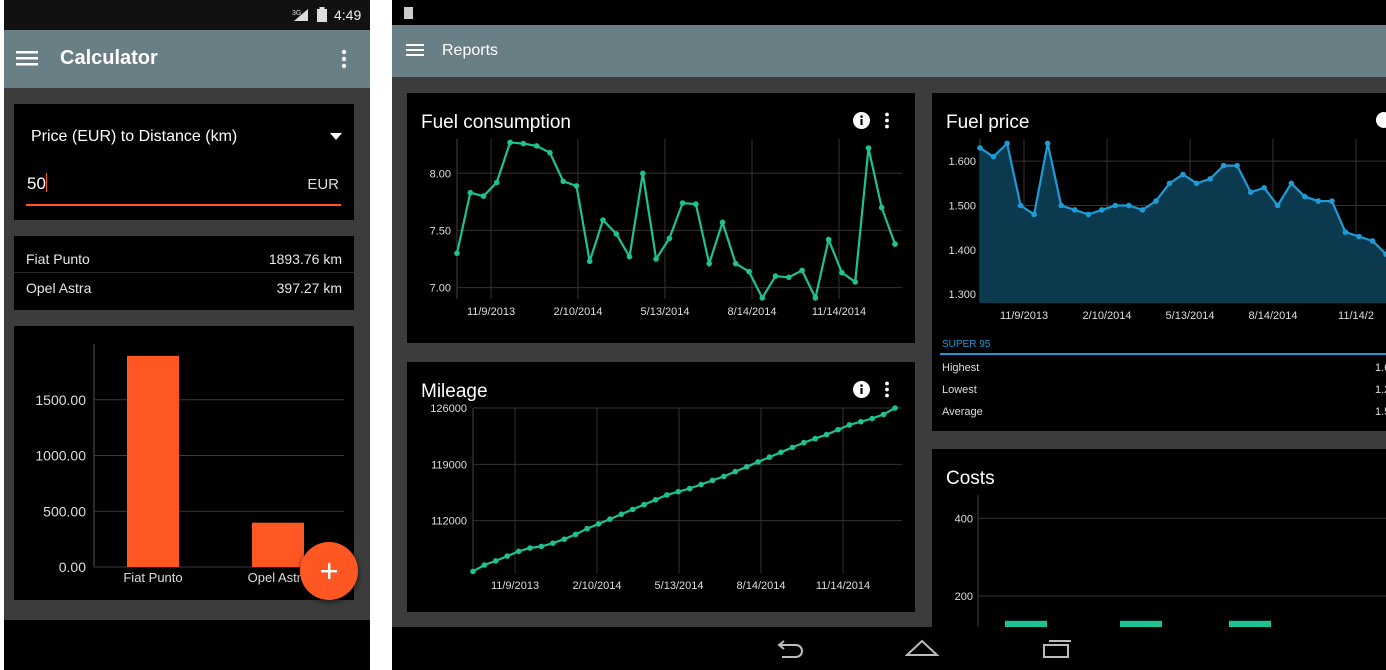  I want to click on vehicle-name: Fiat Punto, so click(58, 259).